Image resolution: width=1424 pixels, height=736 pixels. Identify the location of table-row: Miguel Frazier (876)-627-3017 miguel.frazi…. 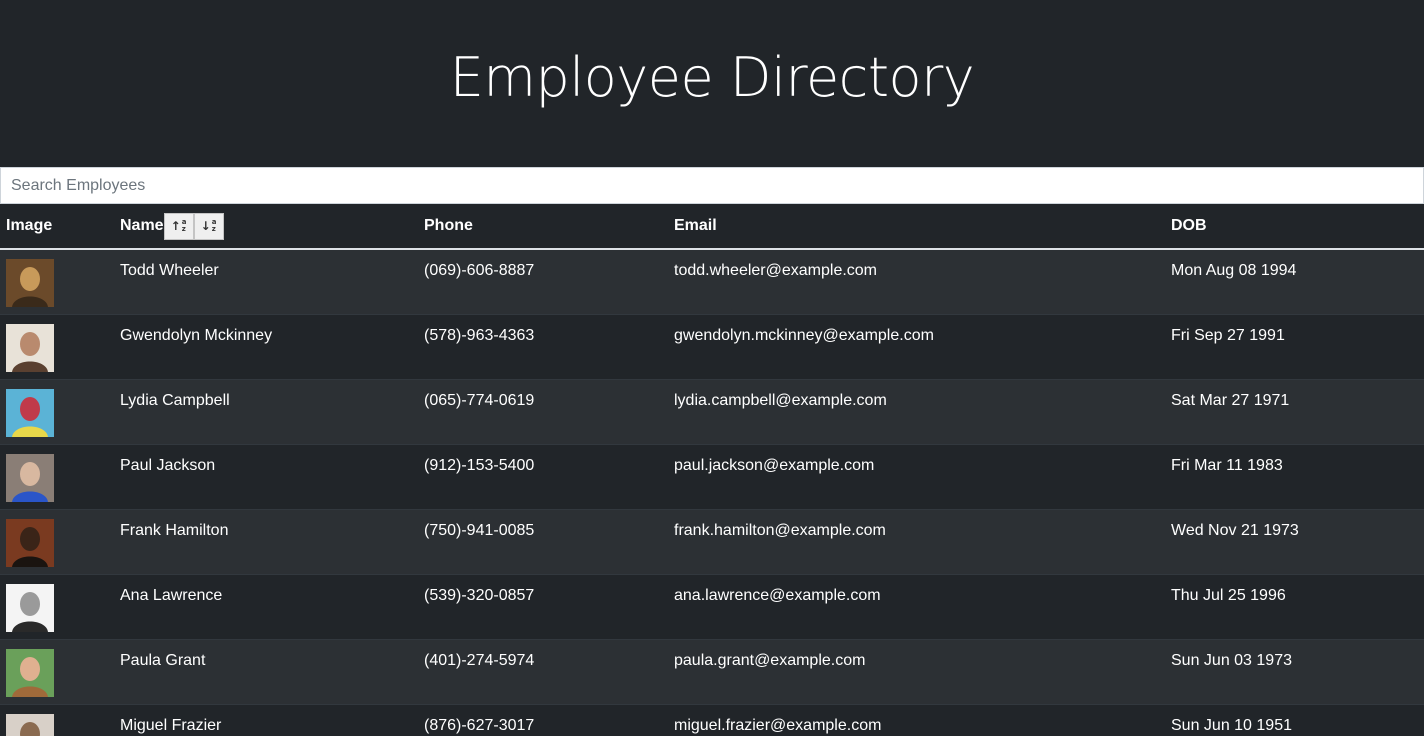
(712, 720).